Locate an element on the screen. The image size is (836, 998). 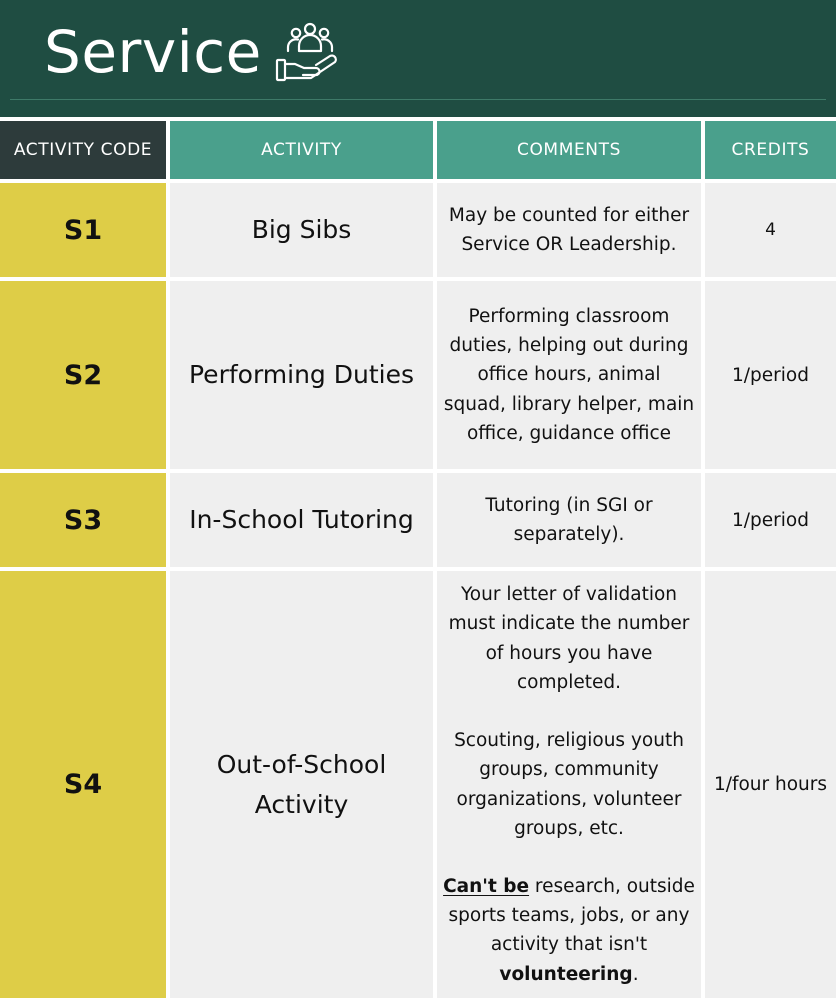
activity-name: In-School Tutoring is located at coordinates (301, 519).